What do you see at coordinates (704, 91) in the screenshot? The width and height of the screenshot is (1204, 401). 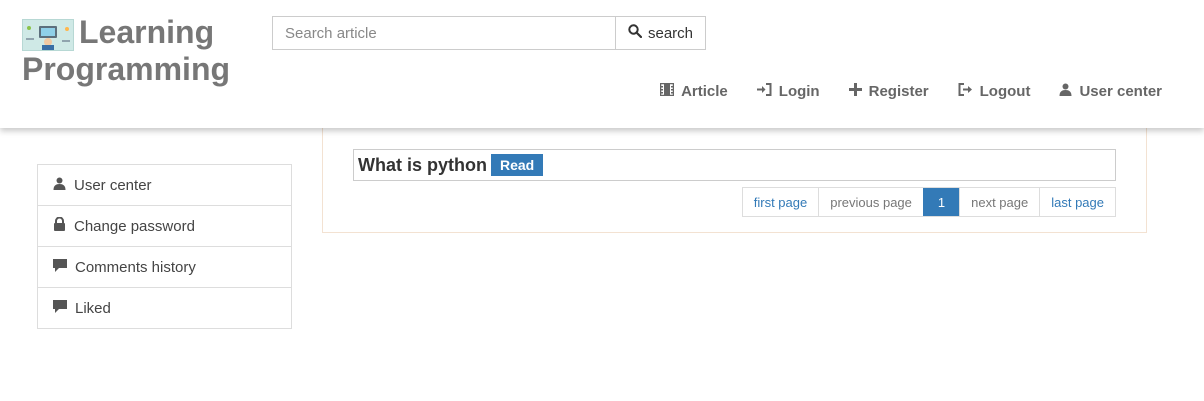 I see `nav-article-label: Article` at bounding box center [704, 91].